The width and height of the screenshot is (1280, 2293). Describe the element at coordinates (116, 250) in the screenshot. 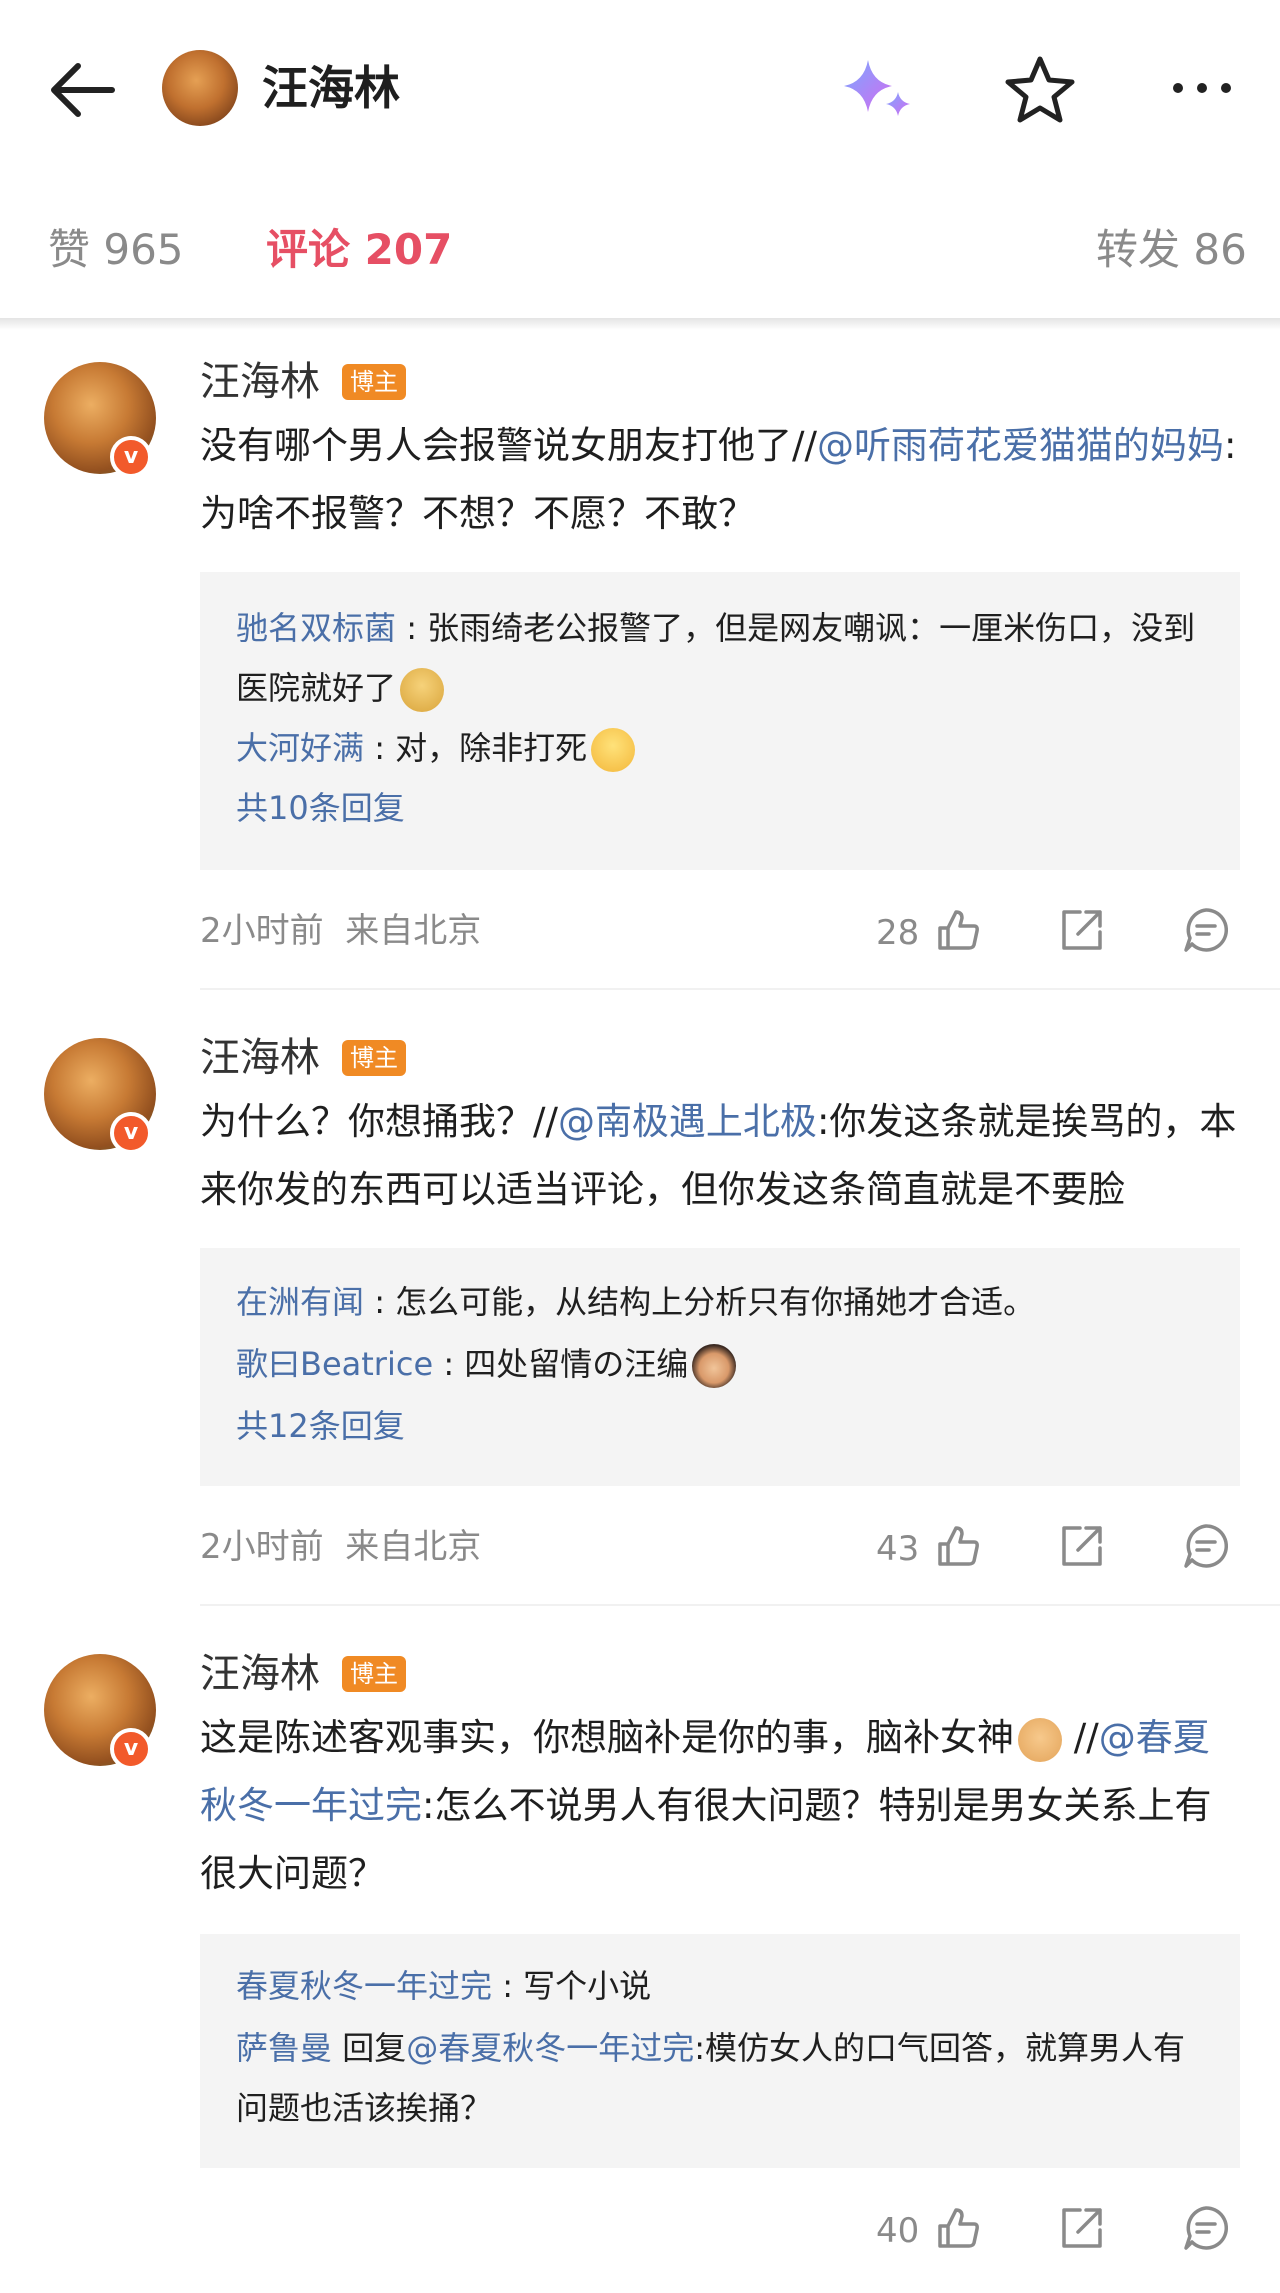

I see `tab-likes: 赞 965` at that location.